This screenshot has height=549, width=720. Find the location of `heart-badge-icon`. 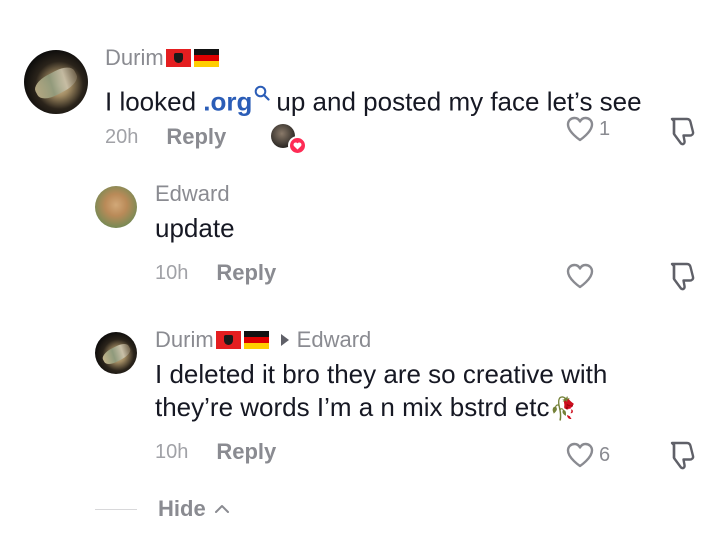

heart-badge-icon is located at coordinates (297, 145).